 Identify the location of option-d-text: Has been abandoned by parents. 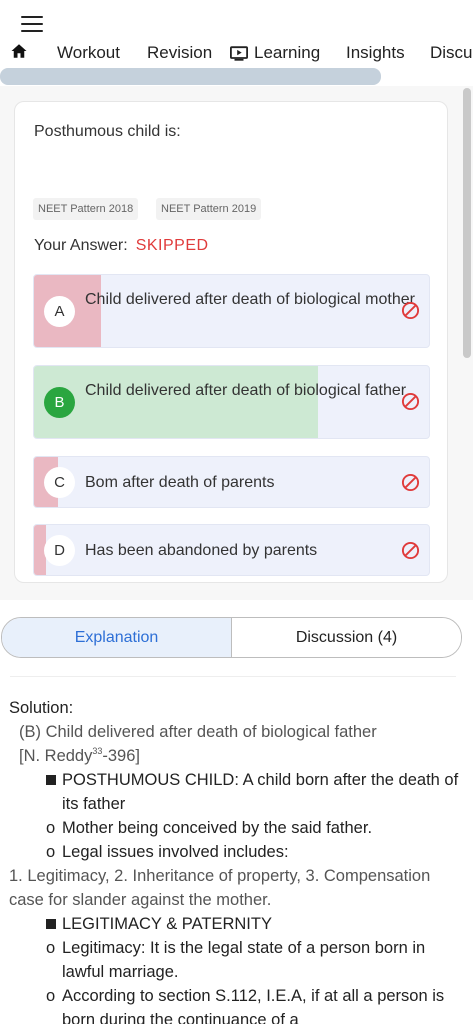
(201, 550).